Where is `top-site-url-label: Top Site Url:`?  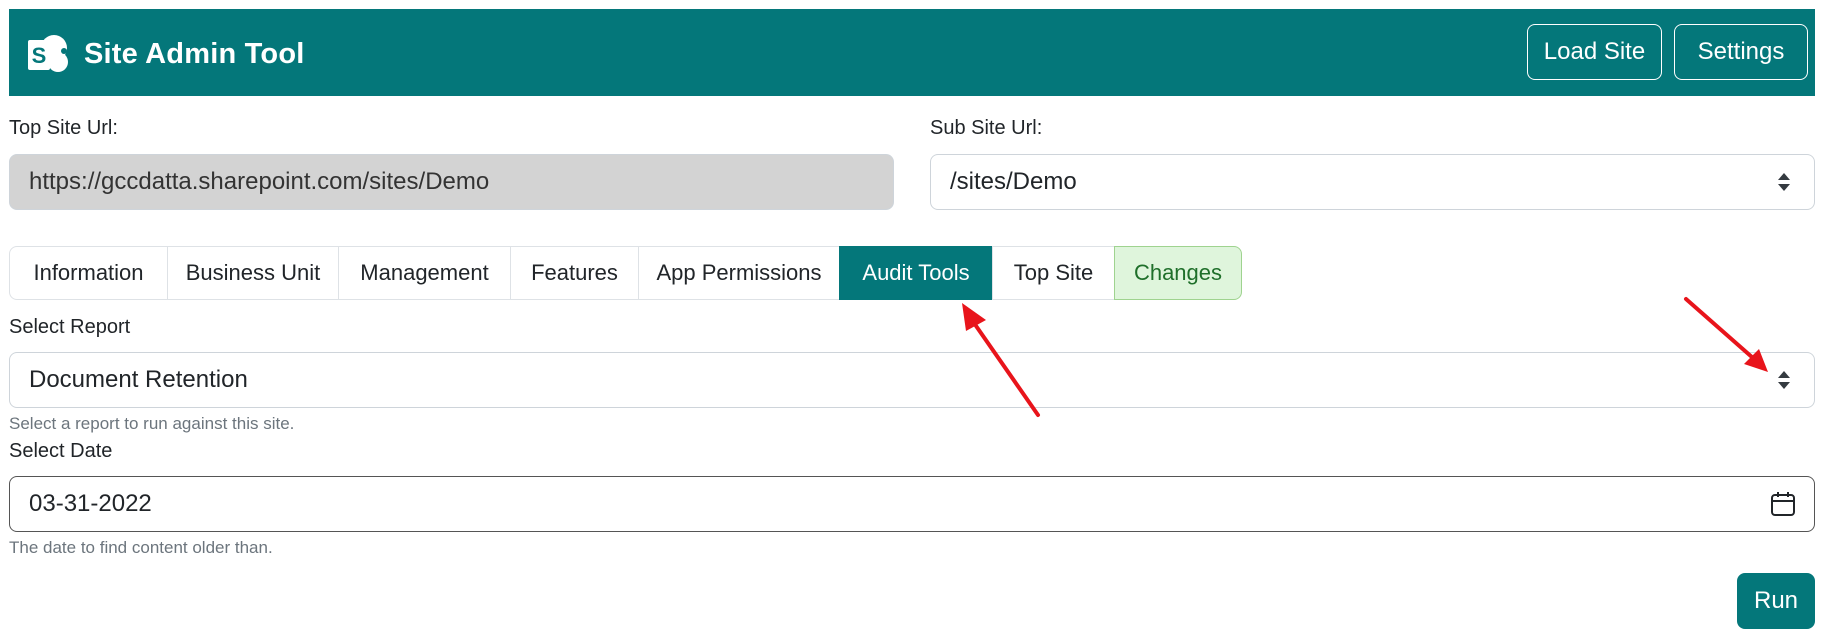 top-site-url-label: Top Site Url: is located at coordinates (63, 128).